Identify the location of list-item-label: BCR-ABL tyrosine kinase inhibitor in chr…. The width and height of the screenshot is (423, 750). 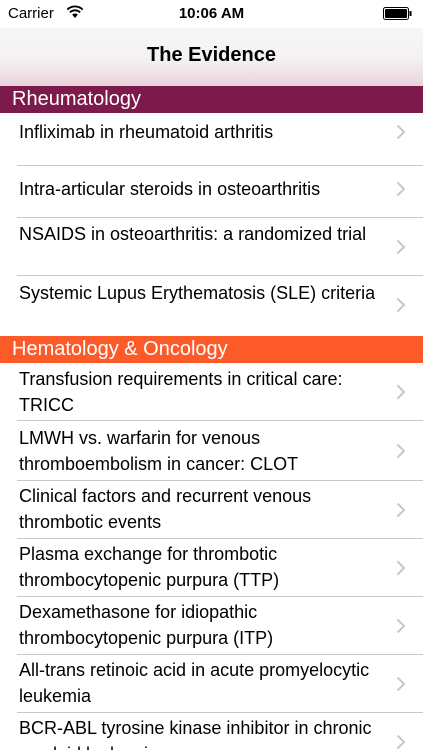
(195, 734).